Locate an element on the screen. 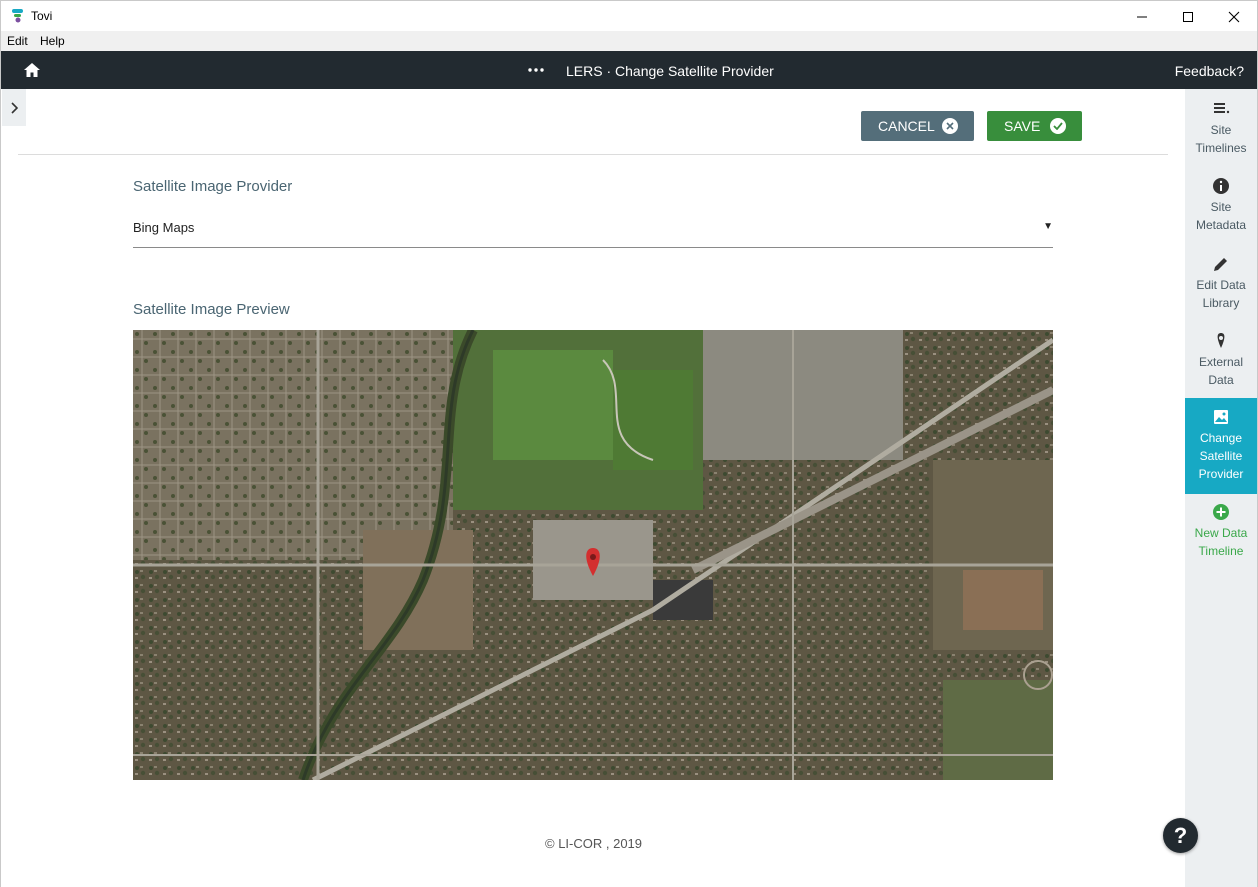 The height and width of the screenshot is (887, 1258). window-title: Tovi is located at coordinates (42, 16).